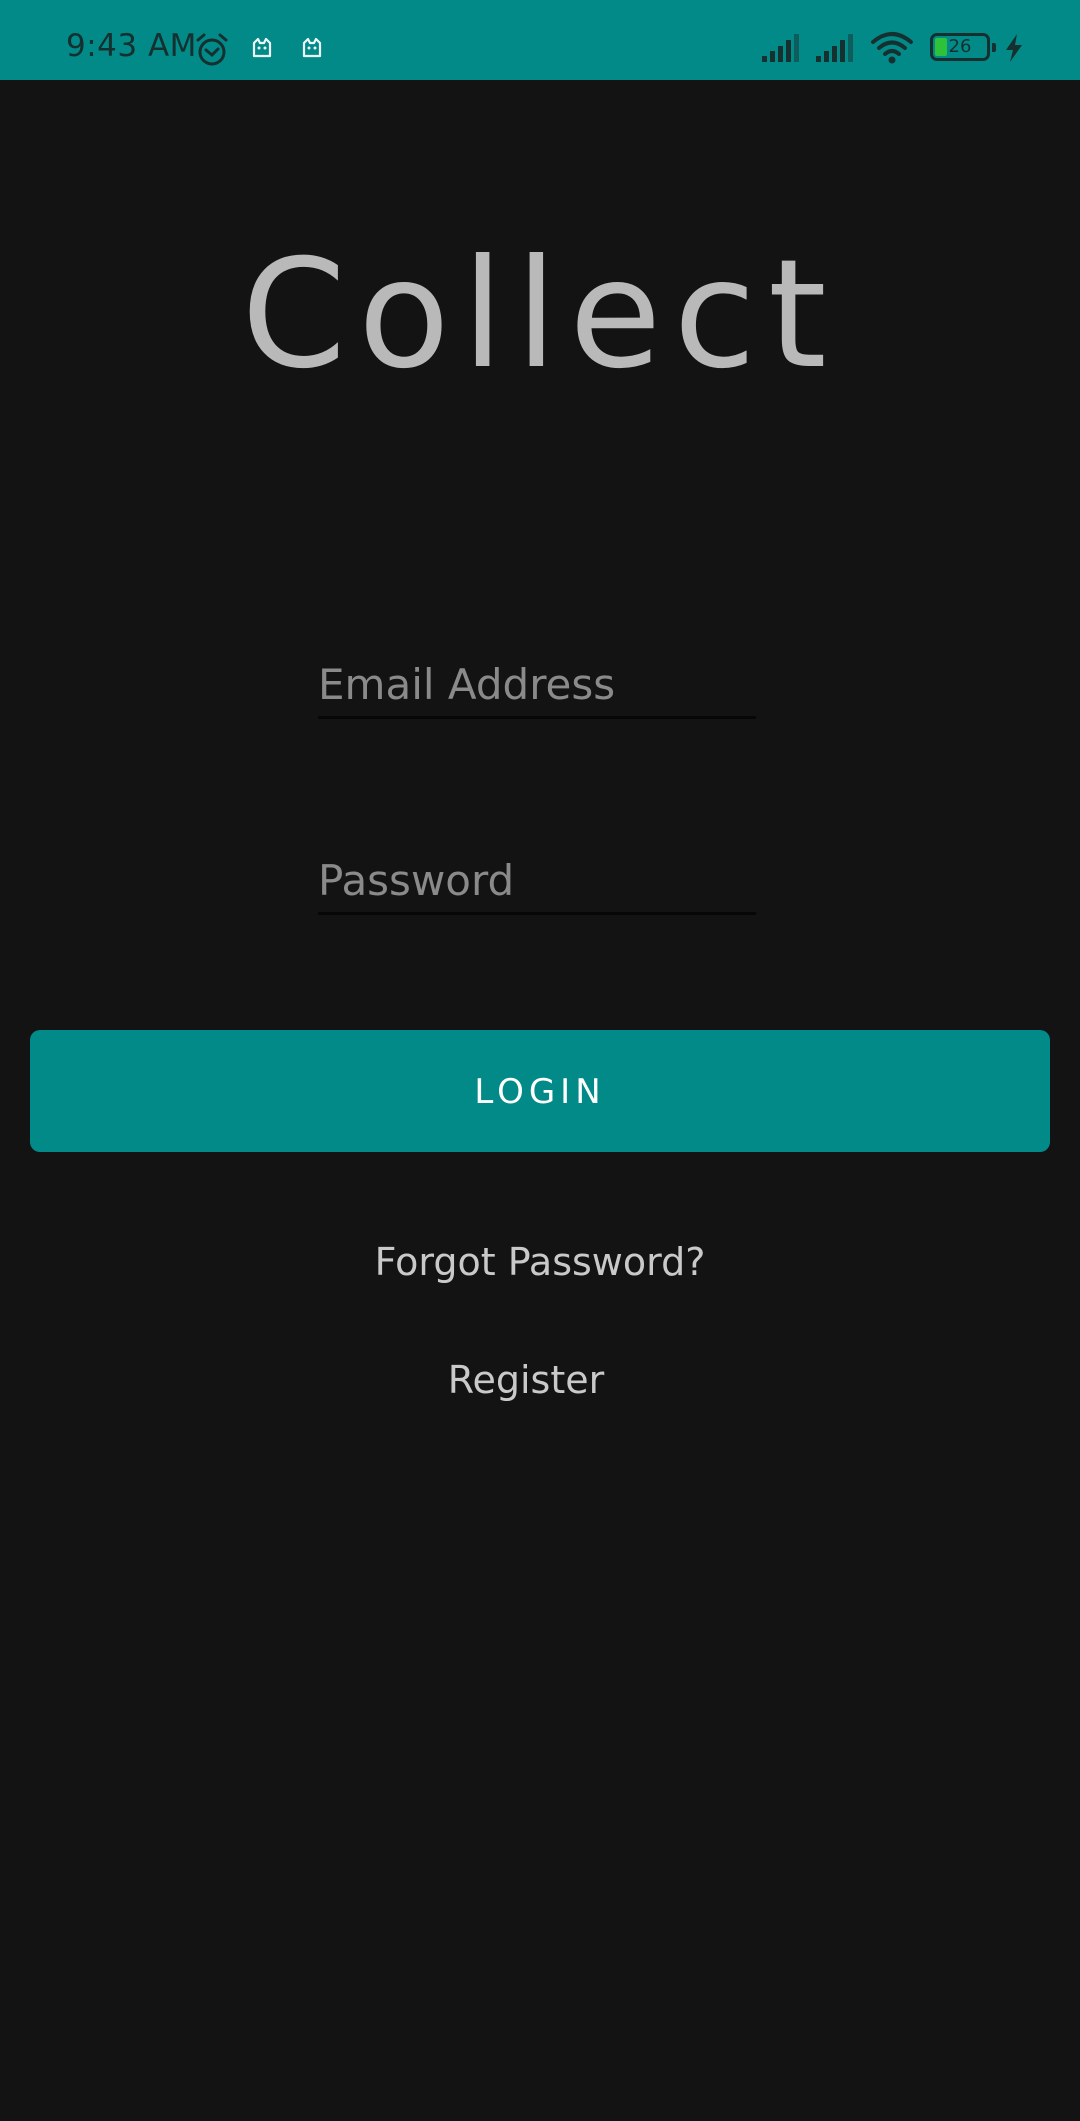 Image resolution: width=1080 pixels, height=2121 pixels. I want to click on email-input, so click(537, 684).